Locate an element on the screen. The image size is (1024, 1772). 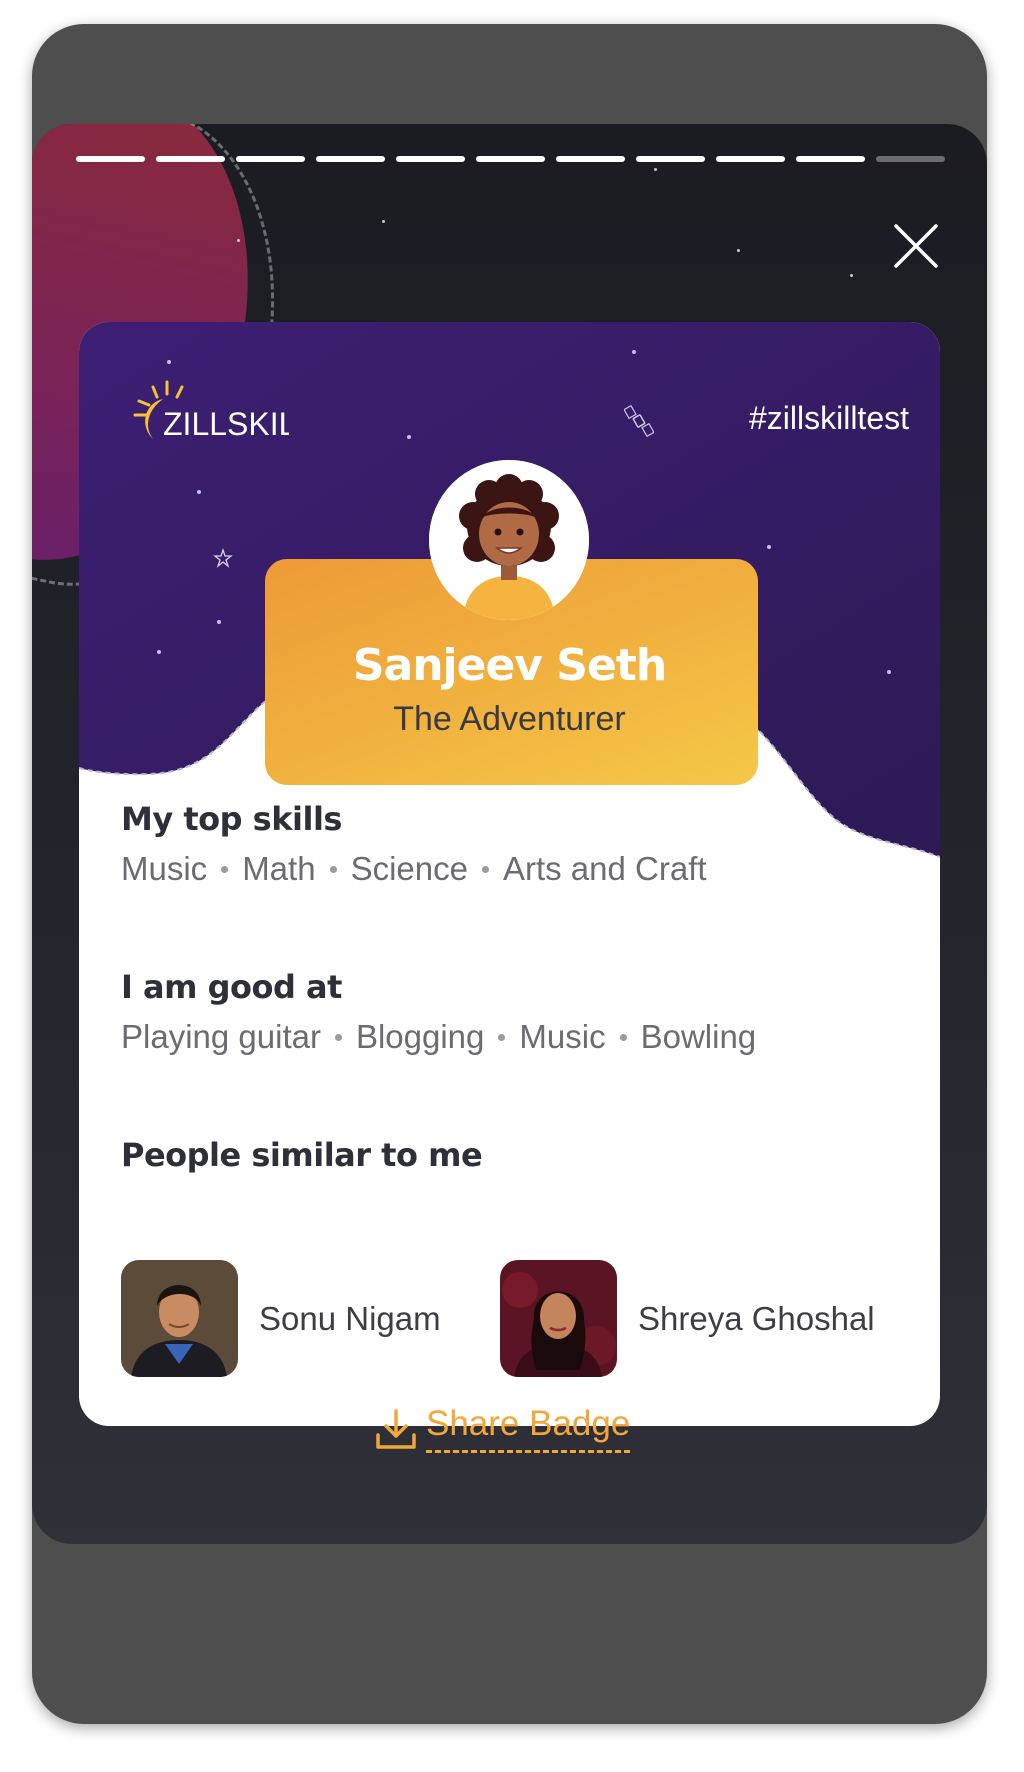
good-at-heading: I am good at is located at coordinates (231, 987).